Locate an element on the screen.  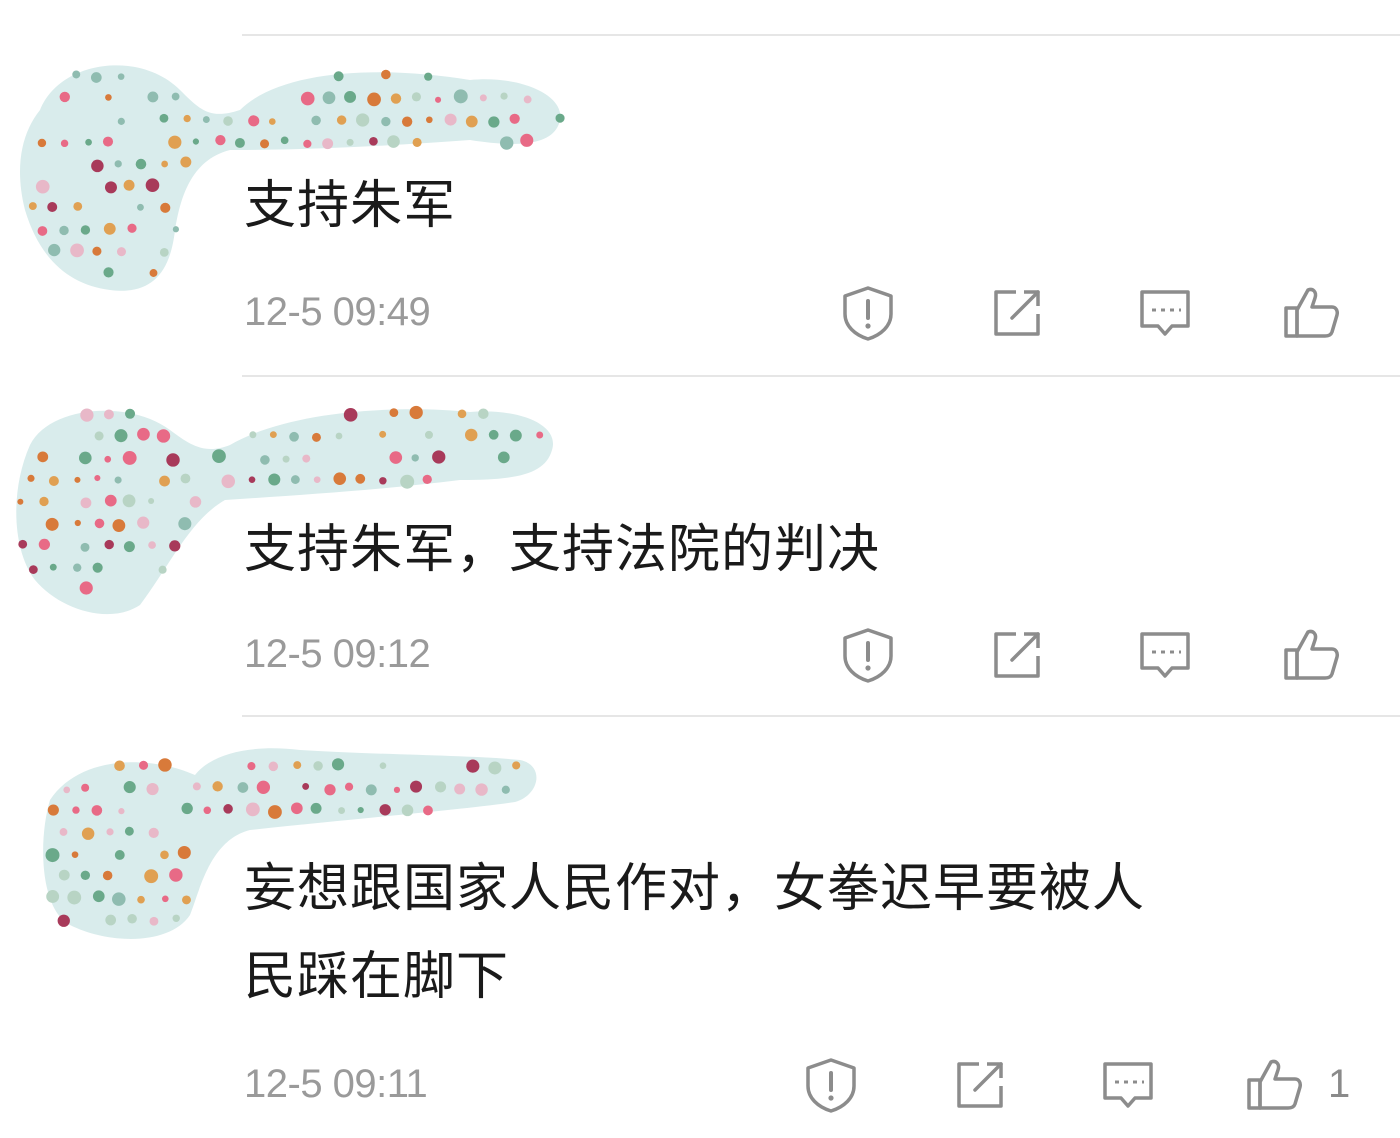
share-out-icon is located at coordinates (1017, 655).